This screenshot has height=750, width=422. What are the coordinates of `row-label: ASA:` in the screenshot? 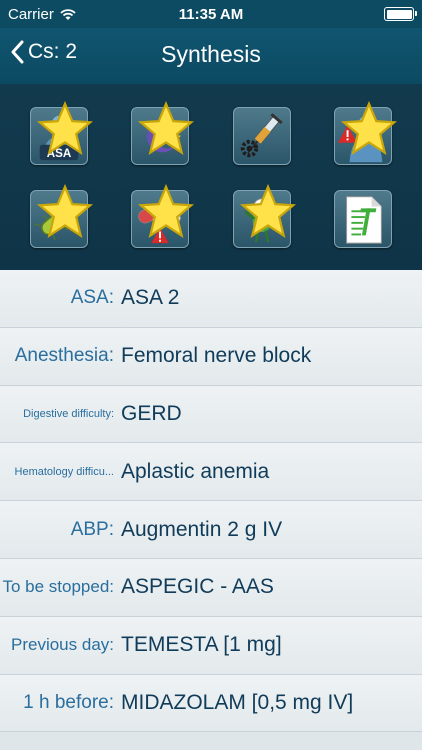 It's located at (92, 298).